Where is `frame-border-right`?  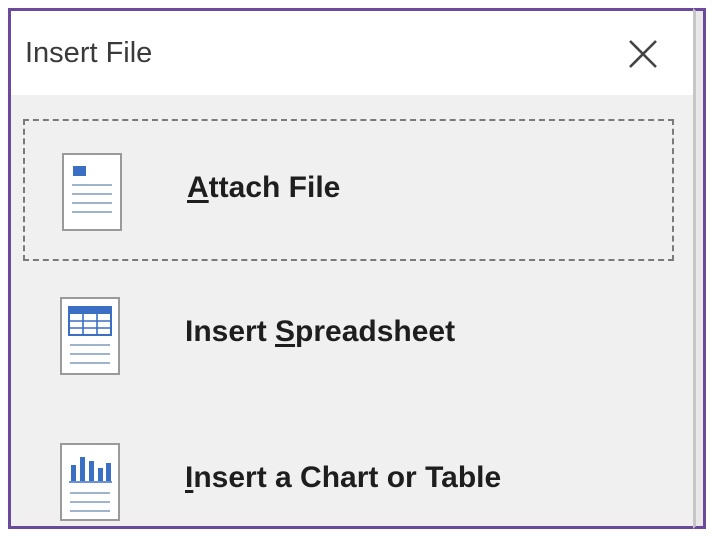 frame-border-right is located at coordinates (704, 268).